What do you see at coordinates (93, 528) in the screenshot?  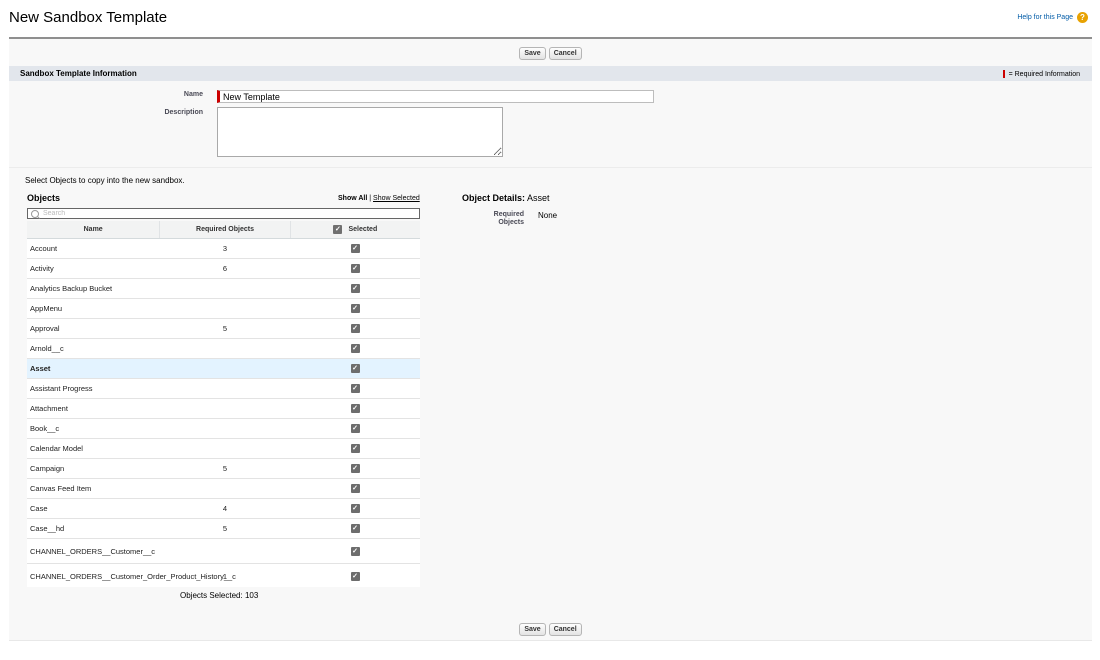 I see `object-name-cell: Case__hd` at bounding box center [93, 528].